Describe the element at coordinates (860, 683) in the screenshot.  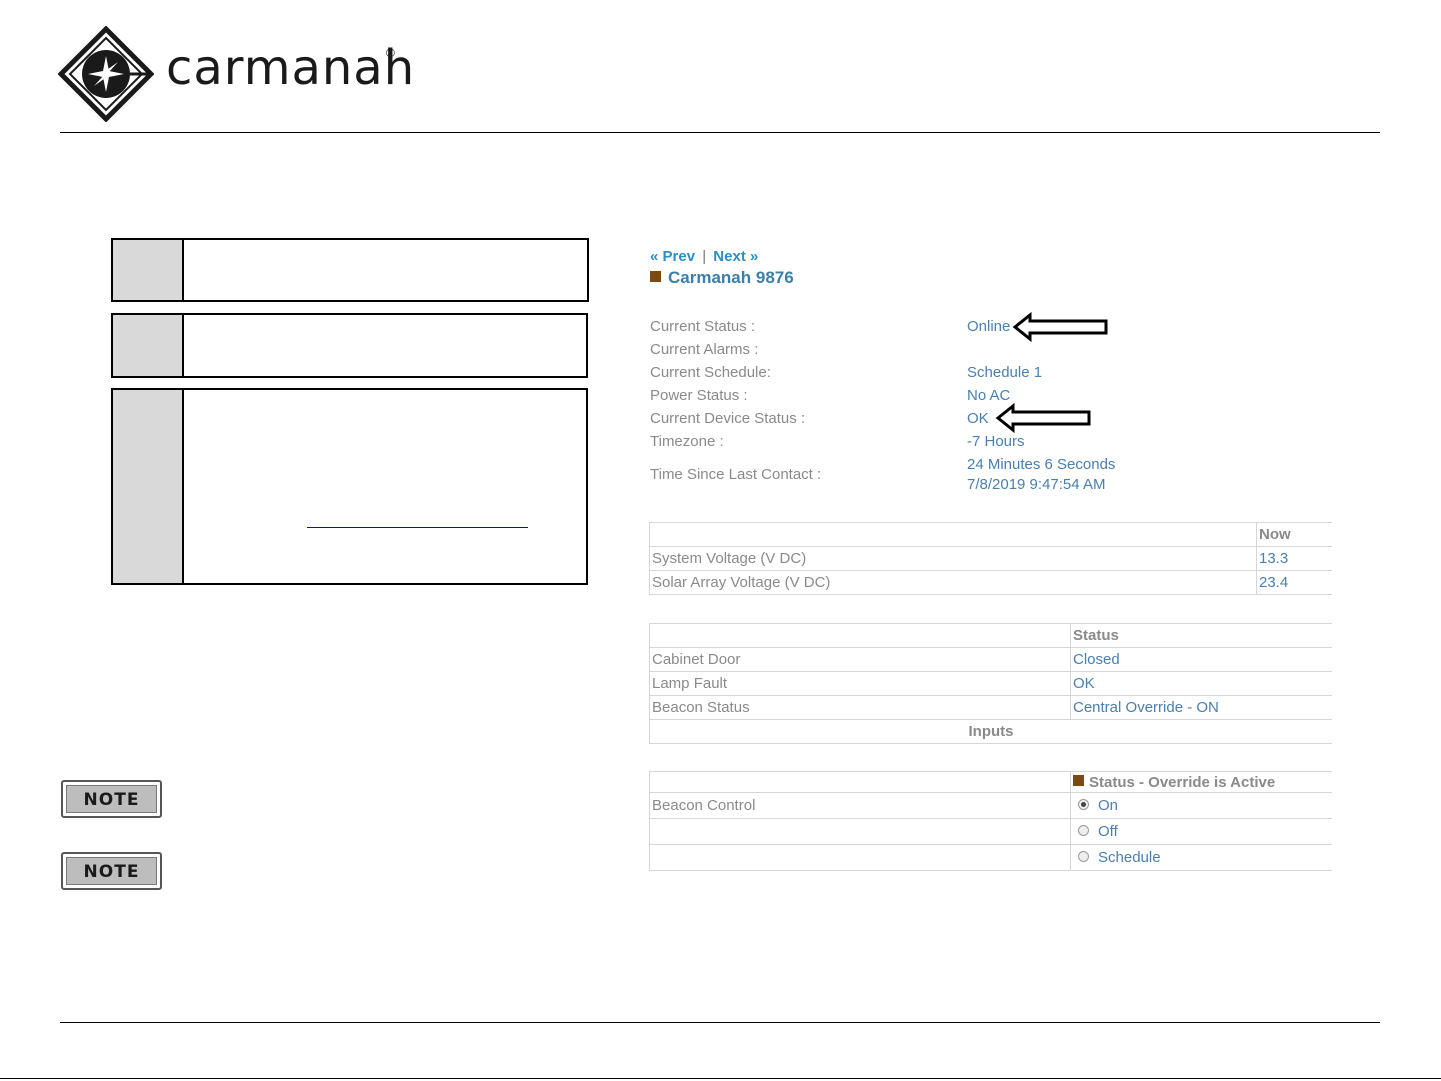
I see `lamp-fault-label: Lamp Fault` at that location.